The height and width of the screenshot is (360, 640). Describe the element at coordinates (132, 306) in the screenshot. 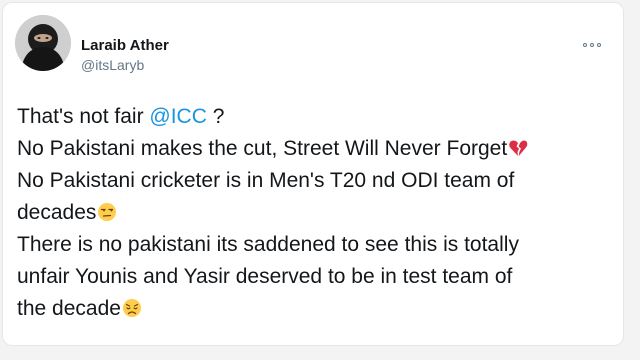

I see `disappointed-face-emoji-icon` at that location.